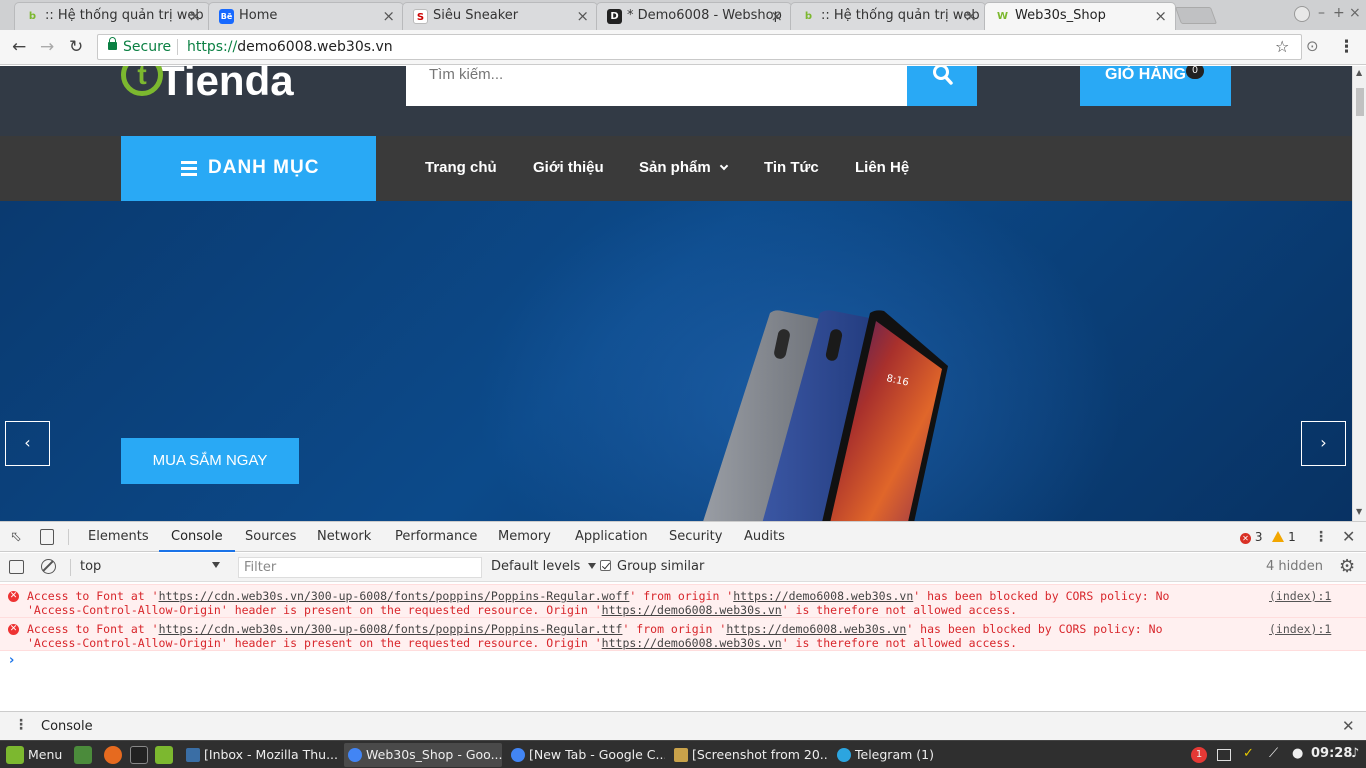 Image resolution: width=1366 pixels, height=768 pixels. I want to click on reload-icon: ↻, so click(76, 47).